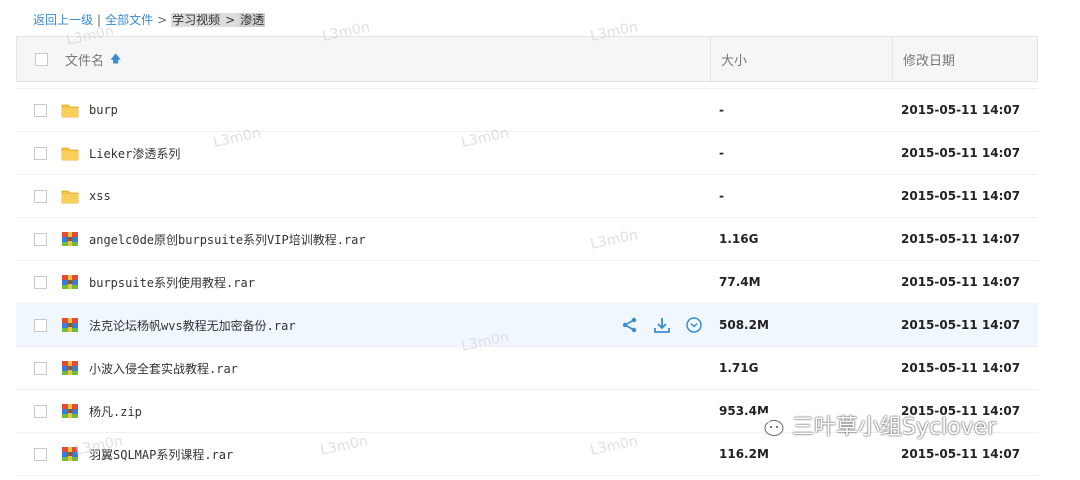 This screenshot has width=1080, height=480. I want to click on file-name: angelc0de原创burpsuite系列VIP培训教程.rar, so click(227, 239).